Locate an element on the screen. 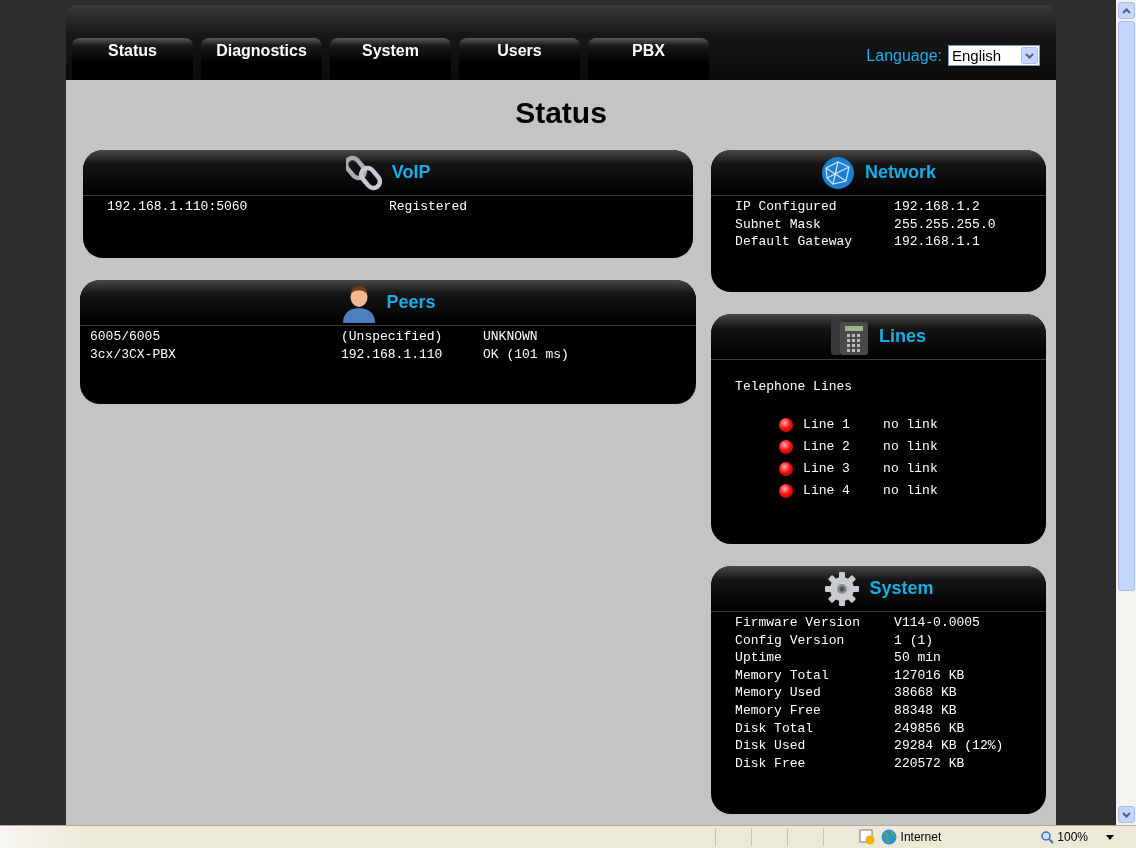 Image resolution: width=1136 pixels, height=848 pixels. chain-link-icon is located at coordinates (363, 172).